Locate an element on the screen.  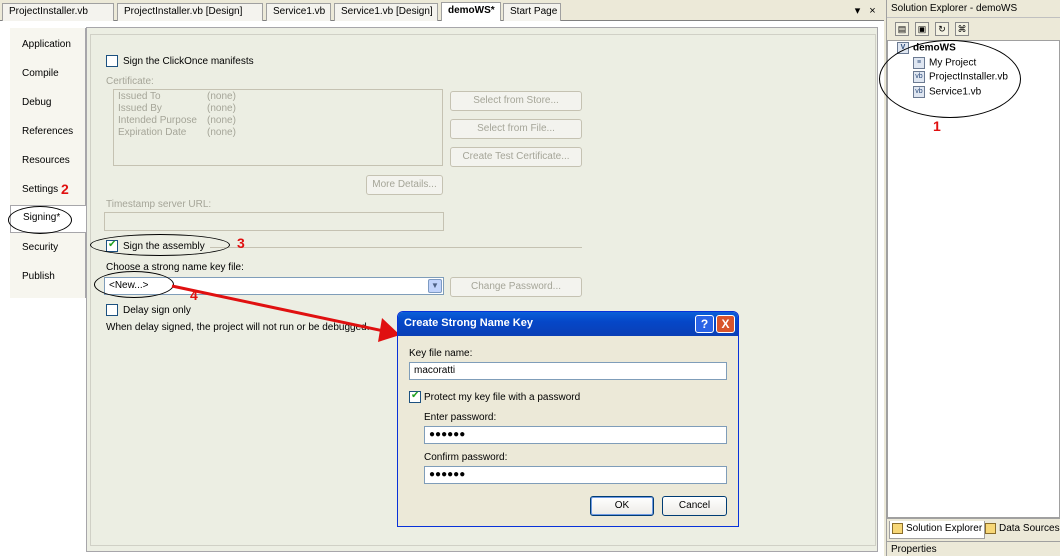
tab-label: Data Sources is located at coordinates (1029, 528).